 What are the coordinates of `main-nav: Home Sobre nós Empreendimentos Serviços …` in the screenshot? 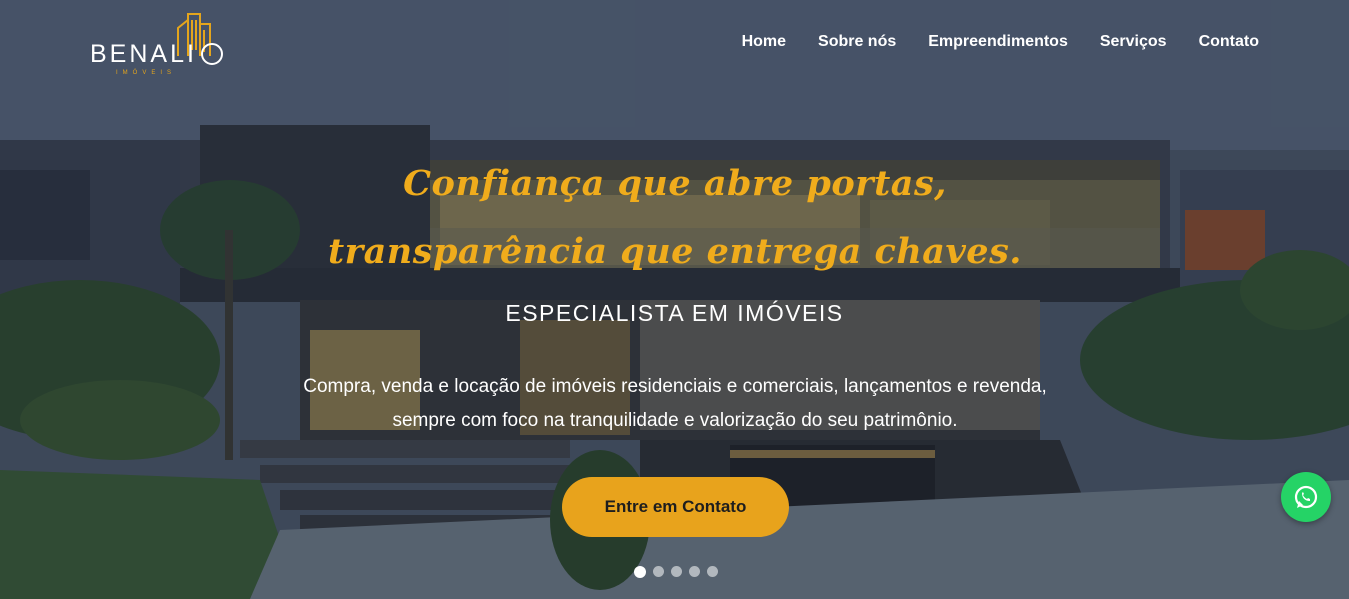 It's located at (1000, 42).